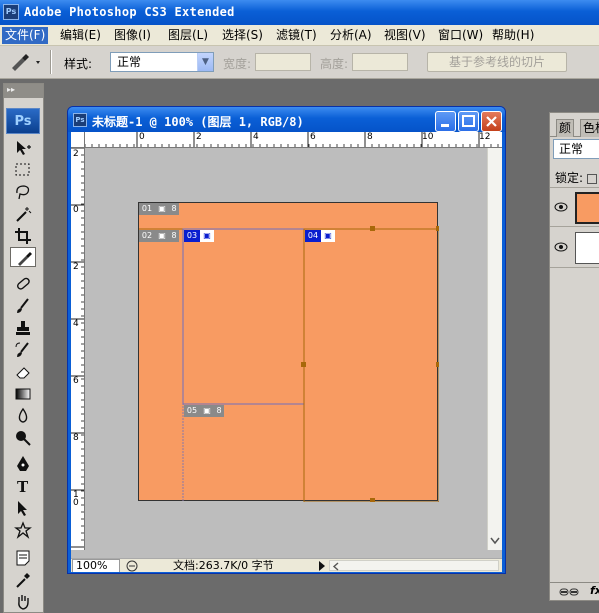  I want to click on menu-view: 视图(V), so click(405, 35).